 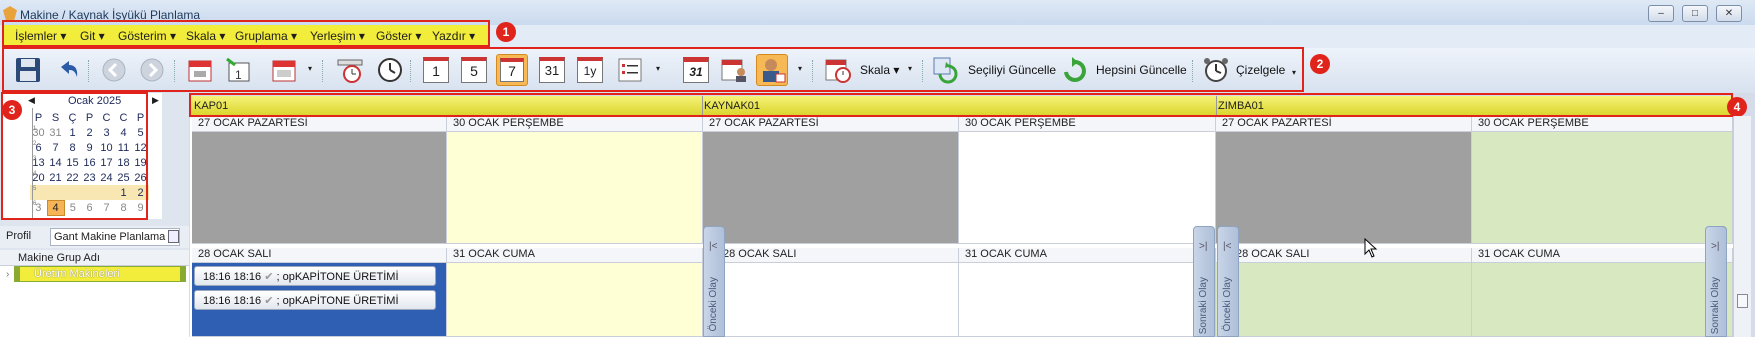 I want to click on scale-button, so click(x=838, y=70).